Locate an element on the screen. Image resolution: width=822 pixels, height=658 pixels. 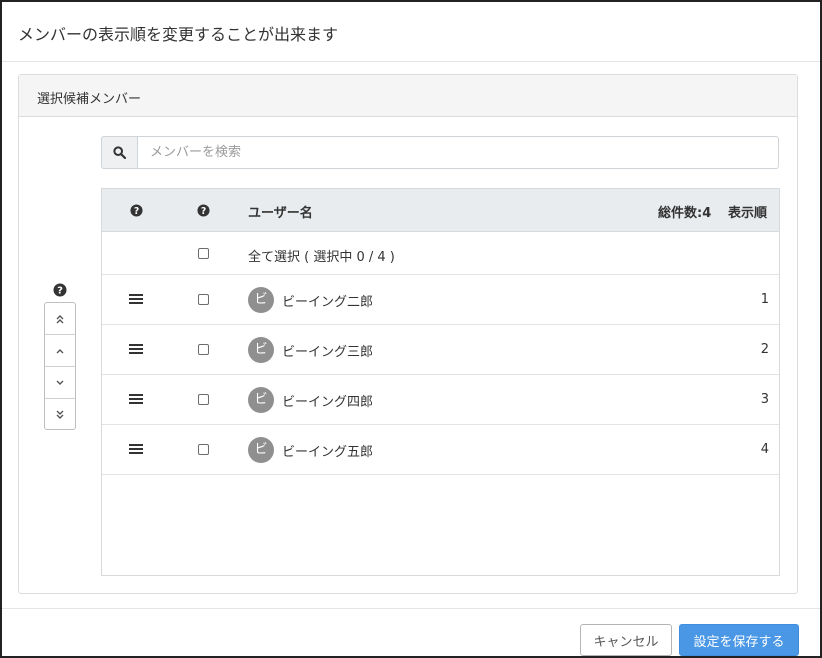
select-all-checkbox is located at coordinates (203, 253).